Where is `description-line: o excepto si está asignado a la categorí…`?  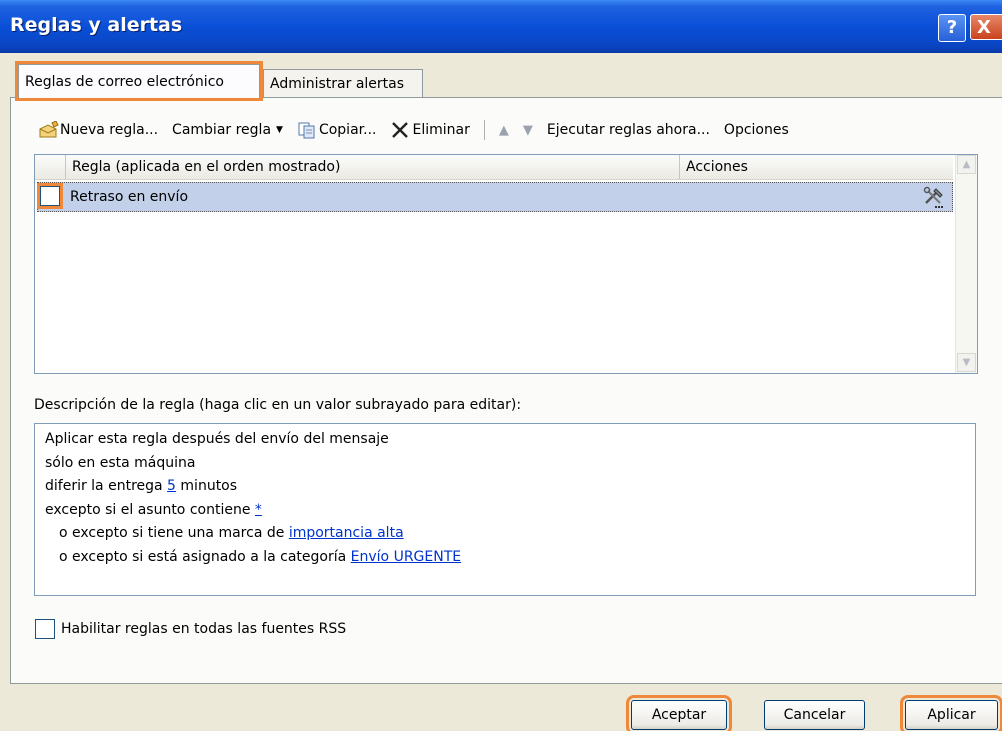 description-line: o excepto si está asignado a la categorí… is located at coordinates (505, 558).